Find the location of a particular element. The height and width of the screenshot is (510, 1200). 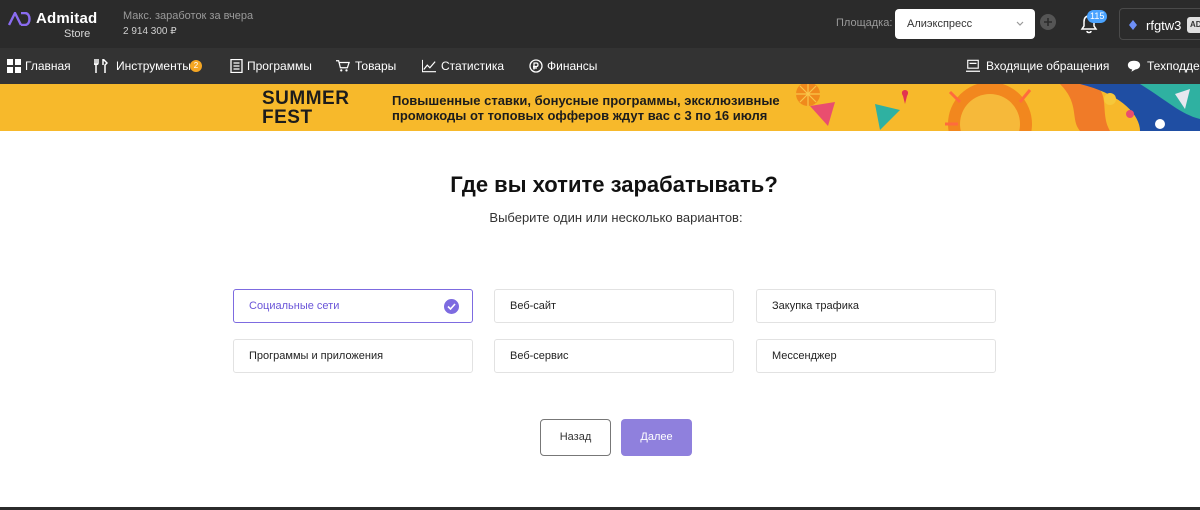

document-icon is located at coordinates (236, 66).